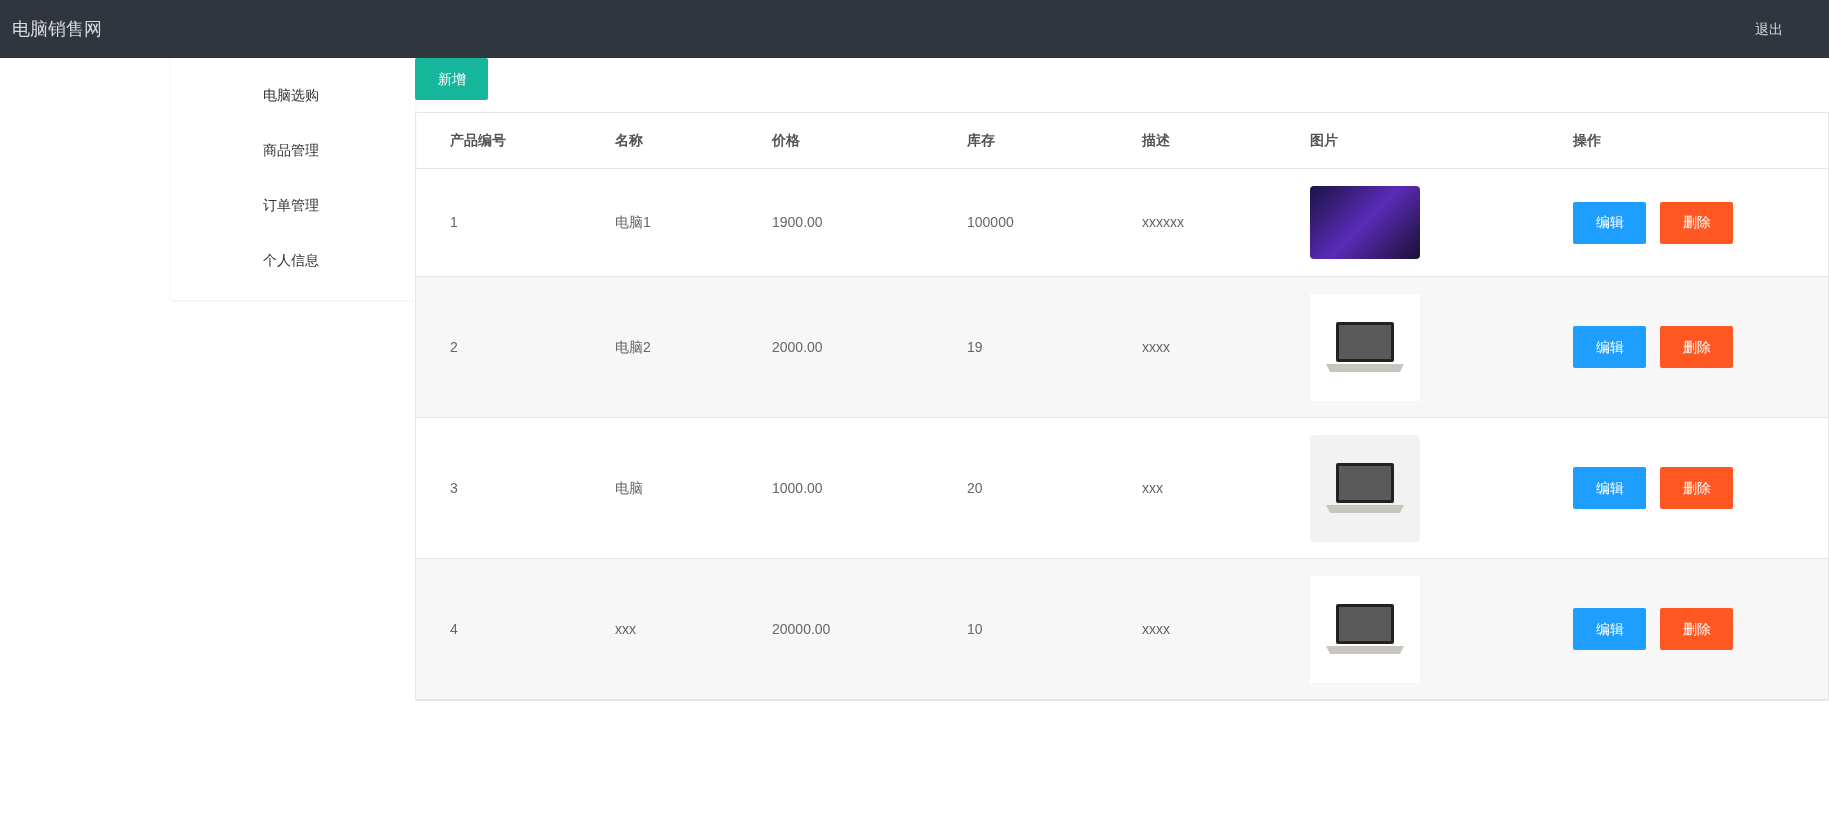  What do you see at coordinates (975, 628) in the screenshot?
I see `table-cell: 10` at bounding box center [975, 628].